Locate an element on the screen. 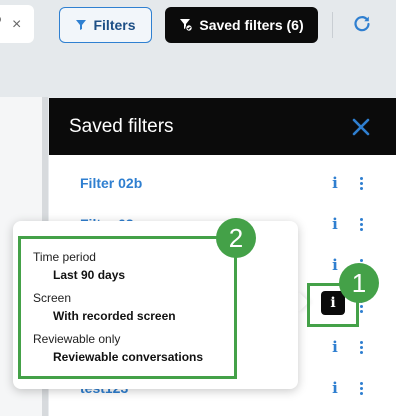 Image resolution: width=396 pixels, height=416 pixels. annotation-badge-1: 1 is located at coordinates (359, 283).